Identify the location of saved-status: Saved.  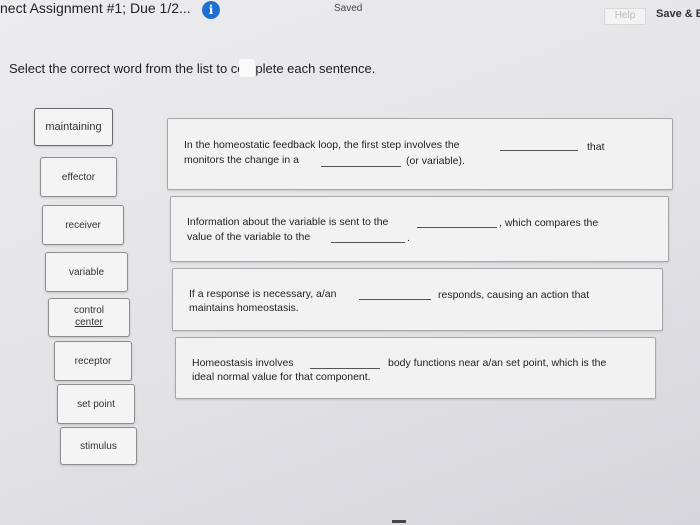
(348, 8).